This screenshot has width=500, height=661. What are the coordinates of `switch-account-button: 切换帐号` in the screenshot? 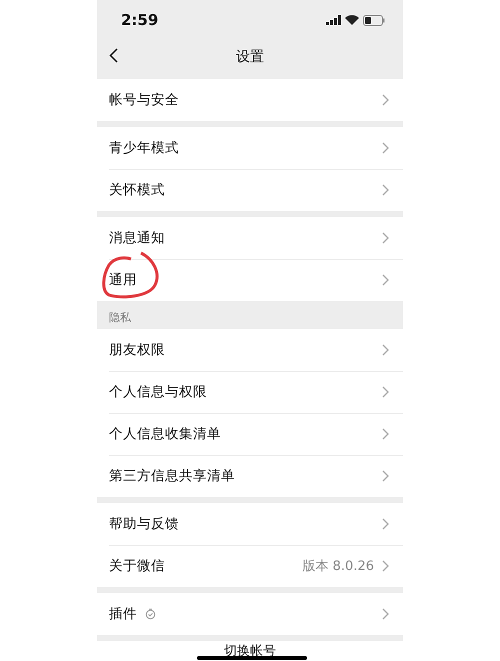 It's located at (250, 652).